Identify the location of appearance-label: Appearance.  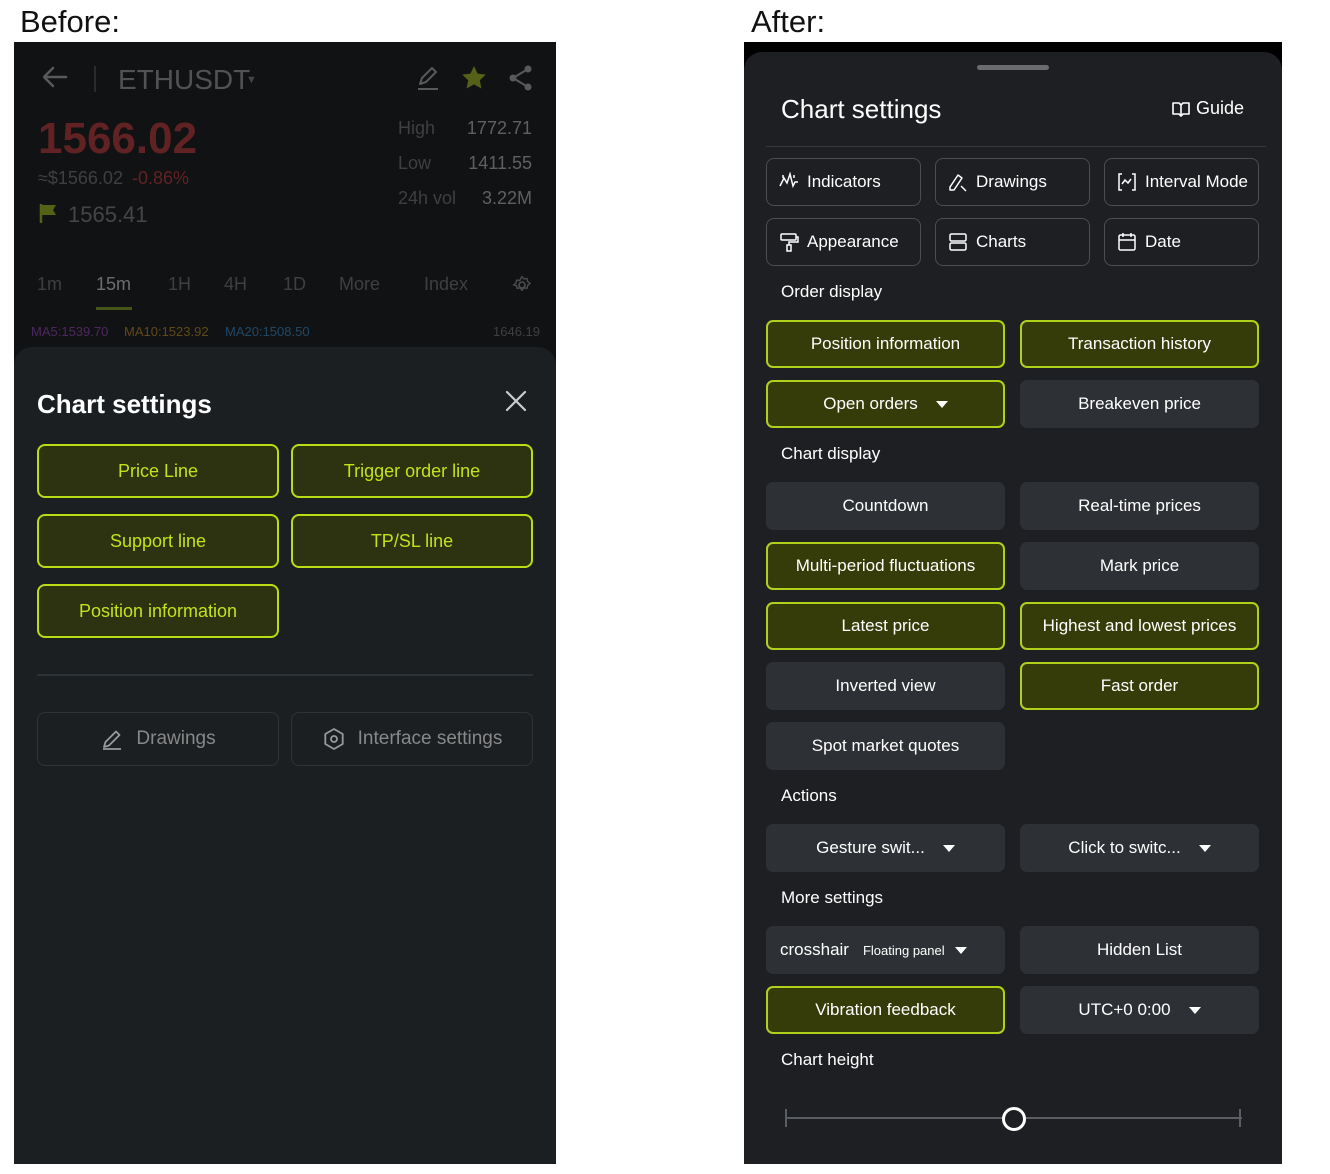
(853, 241).